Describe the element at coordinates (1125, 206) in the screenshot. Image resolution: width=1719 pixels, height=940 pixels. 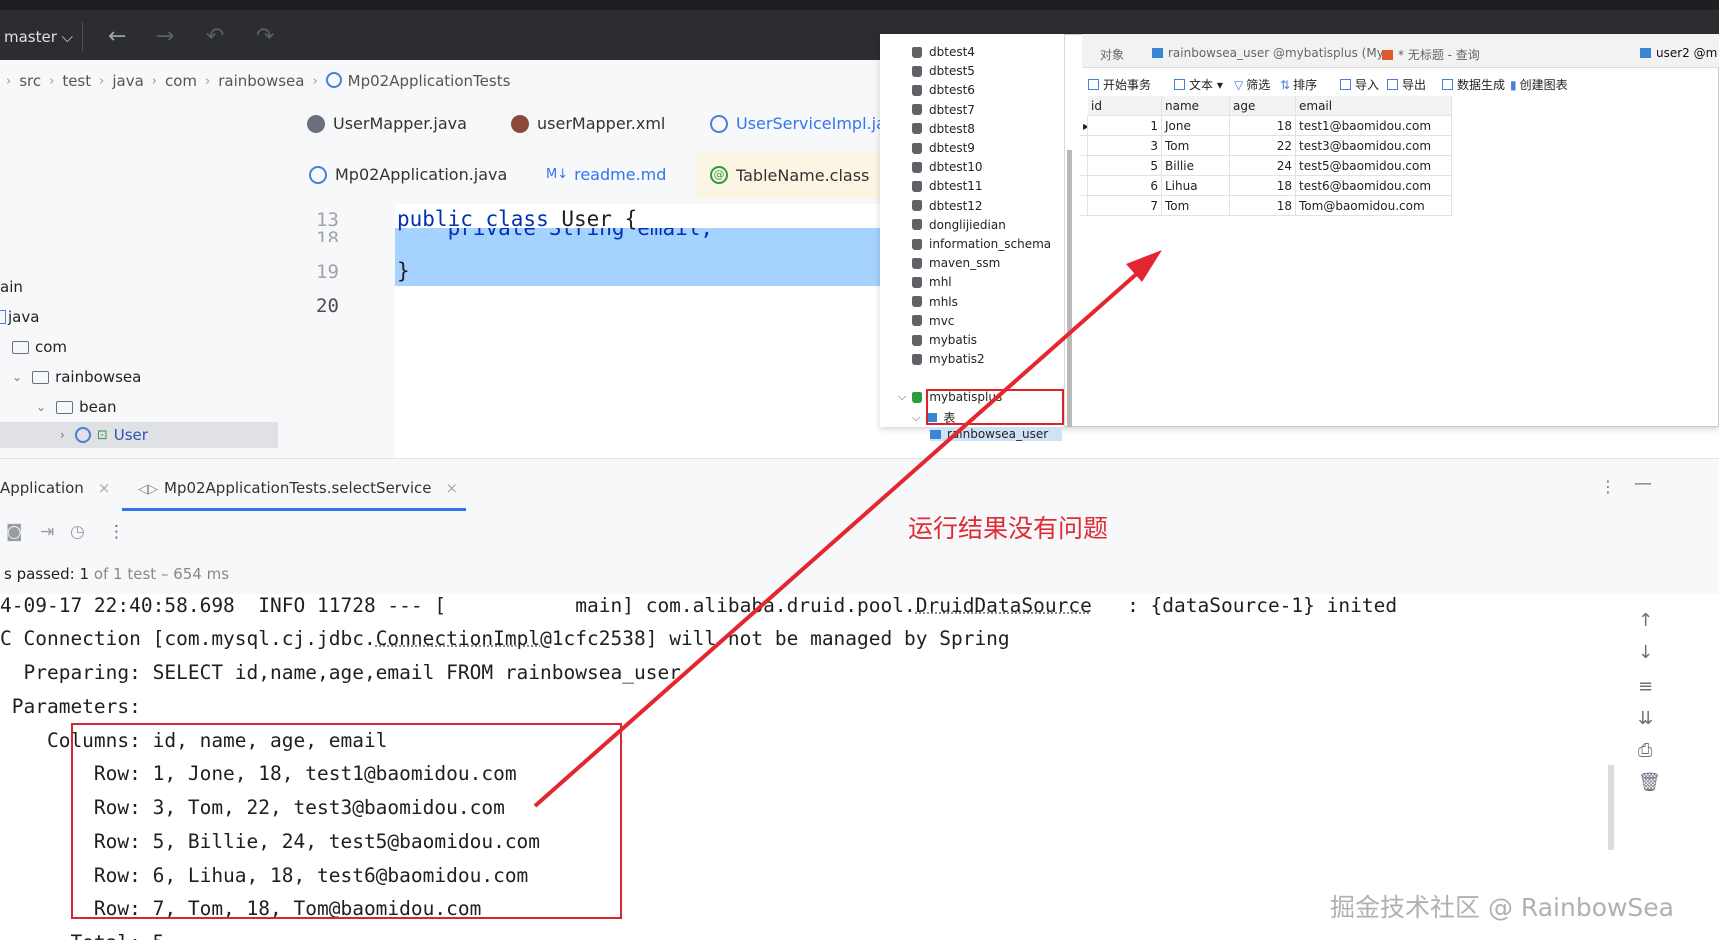
I see `table-cell: 7` at that location.